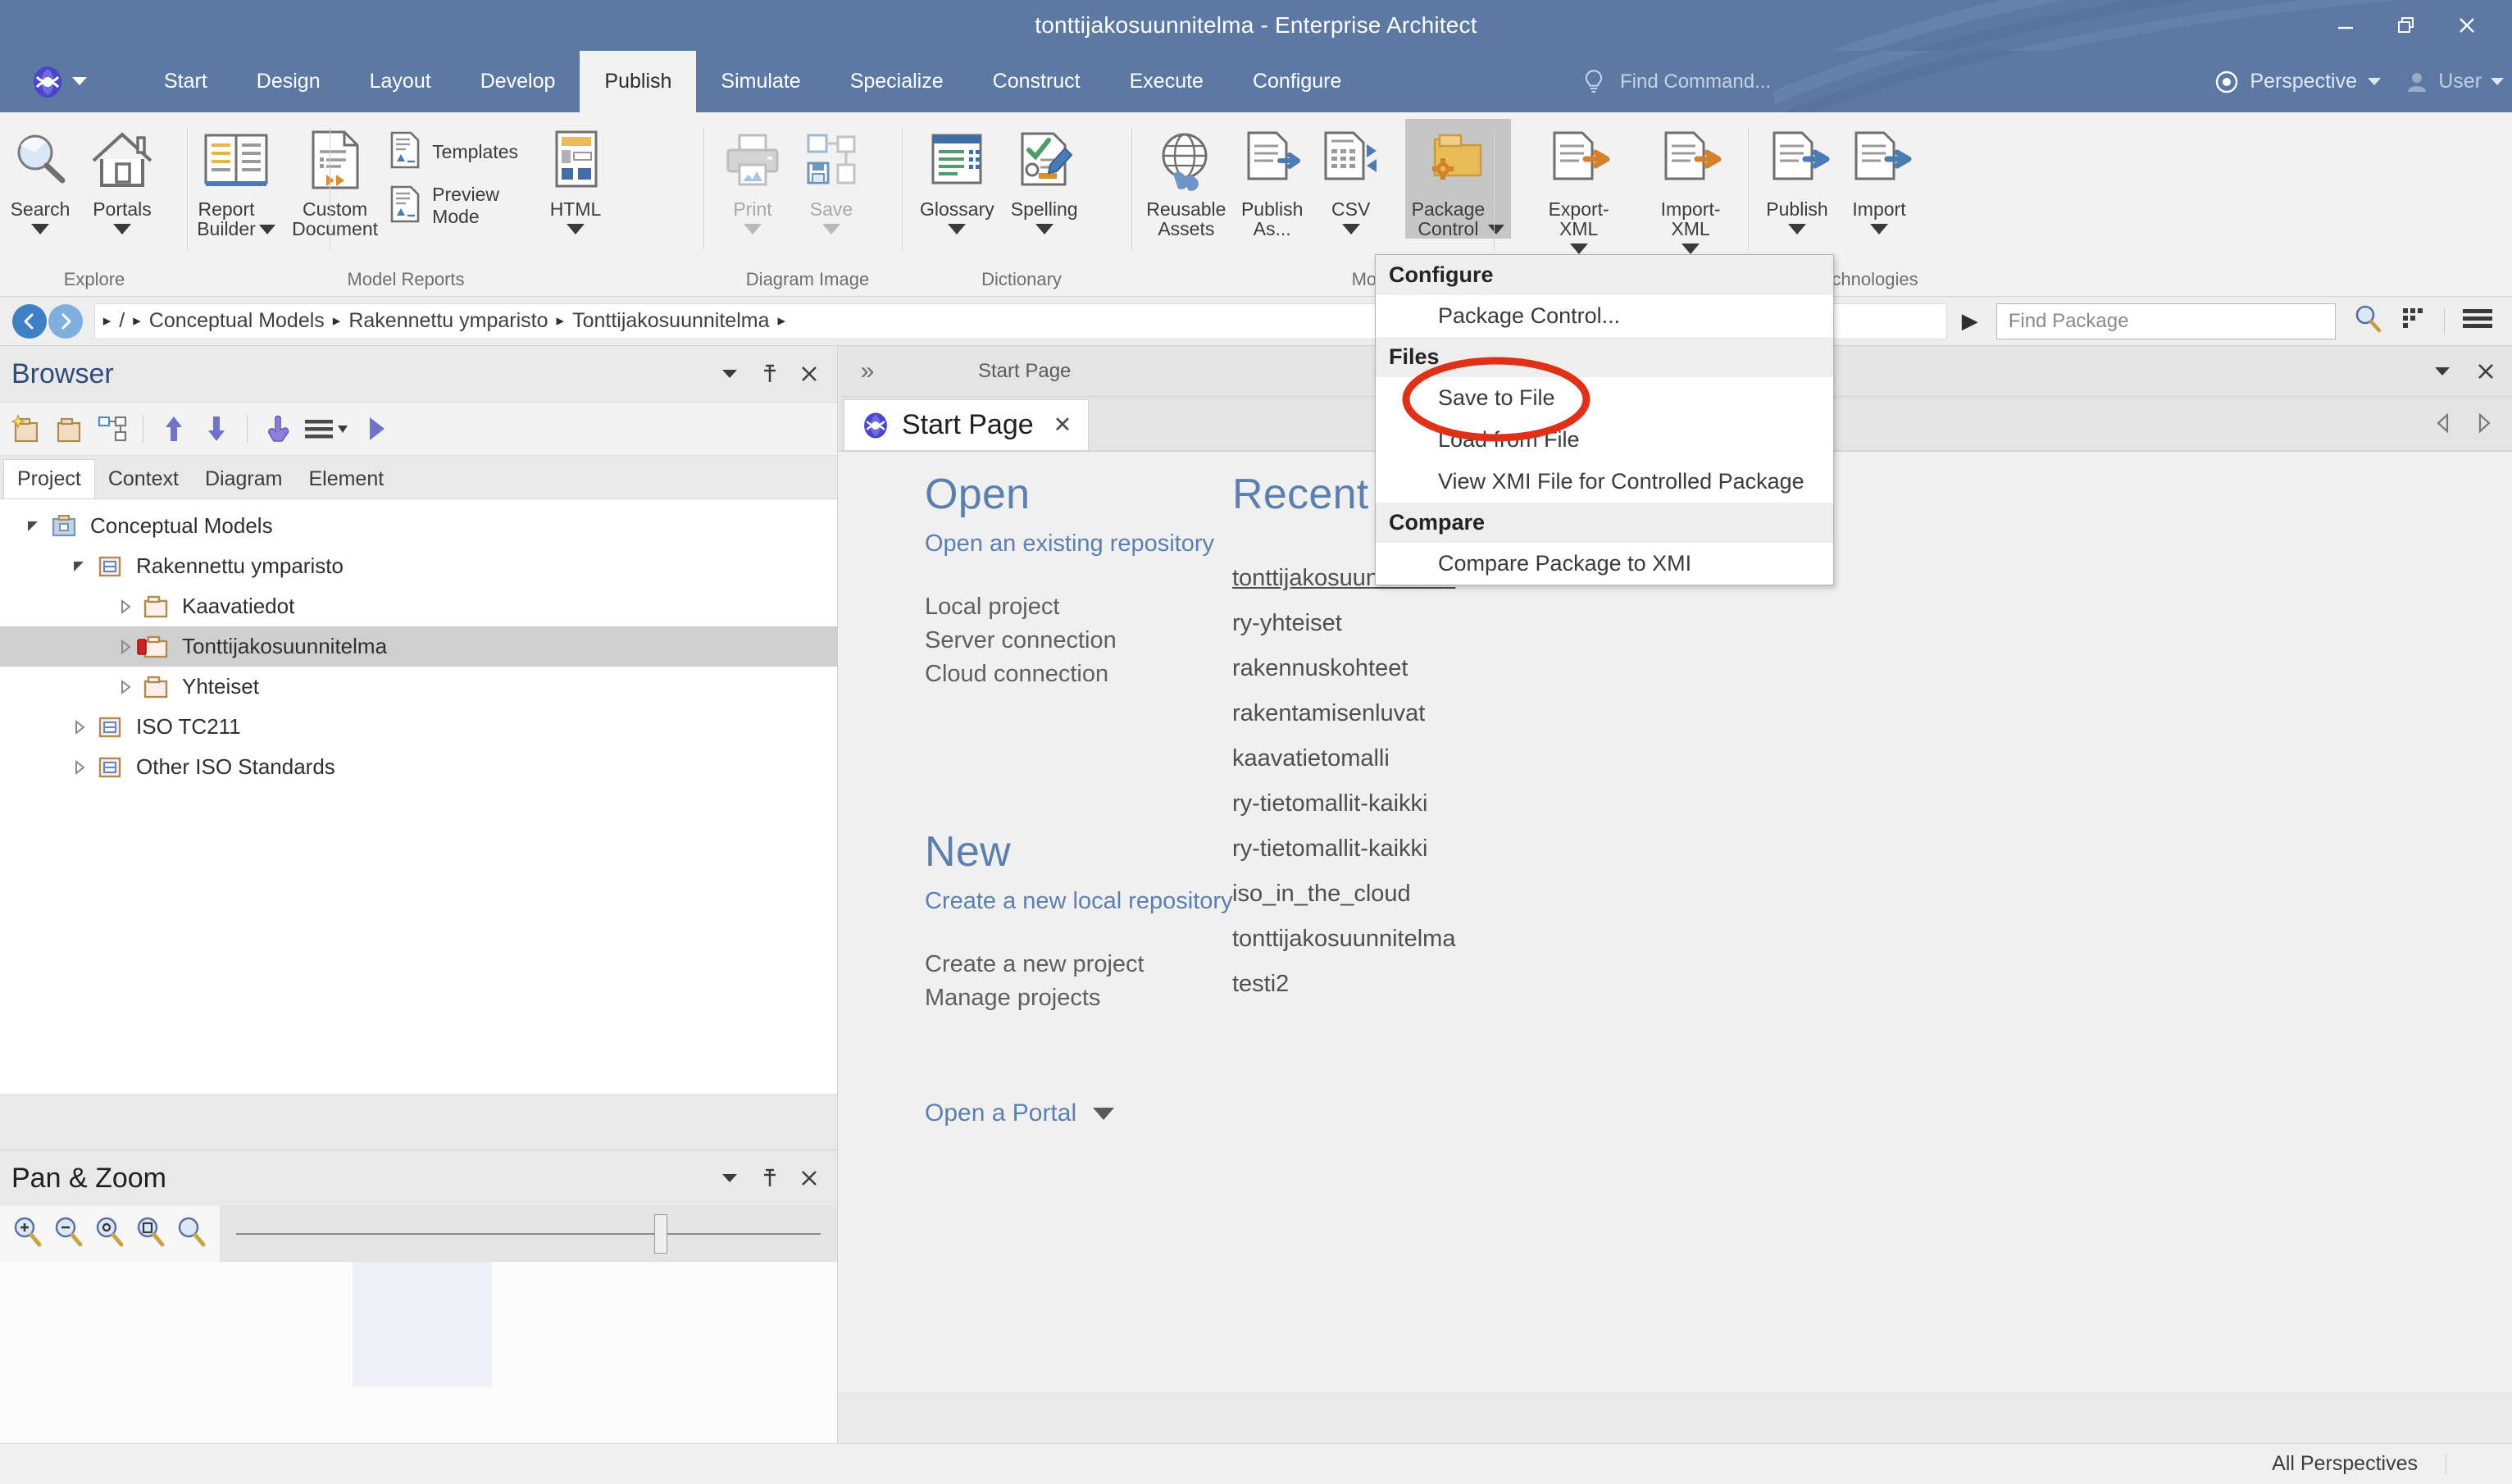 The height and width of the screenshot is (1484, 2512). Describe the element at coordinates (2406, 25) in the screenshot. I see `restore-button` at that location.